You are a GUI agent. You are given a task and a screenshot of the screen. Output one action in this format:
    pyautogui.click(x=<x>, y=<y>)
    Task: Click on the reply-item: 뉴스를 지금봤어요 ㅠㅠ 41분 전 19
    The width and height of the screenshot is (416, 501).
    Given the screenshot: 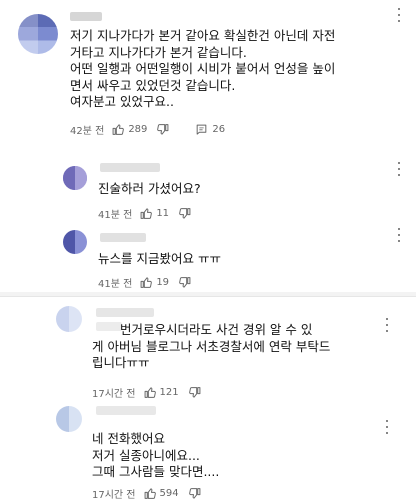 What is the action you would take?
    pyautogui.click(x=208, y=257)
    